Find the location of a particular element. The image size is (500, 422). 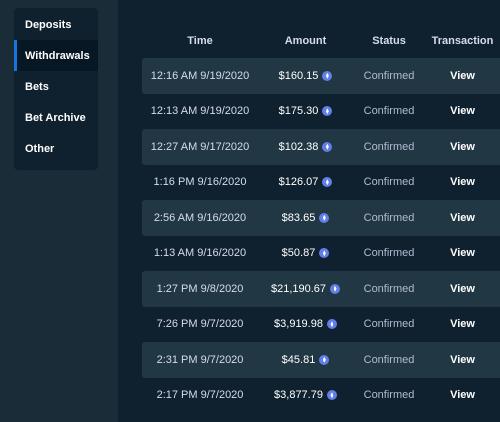

row-amount: $102.38 is located at coordinates (305, 147).